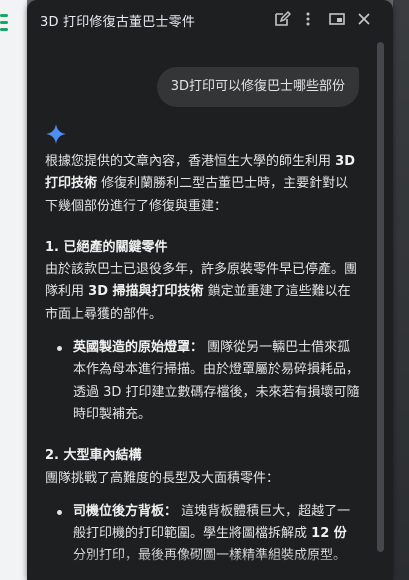 The image size is (409, 580). What do you see at coordinates (13, 290) in the screenshot?
I see `background-app-left` at bounding box center [13, 290].